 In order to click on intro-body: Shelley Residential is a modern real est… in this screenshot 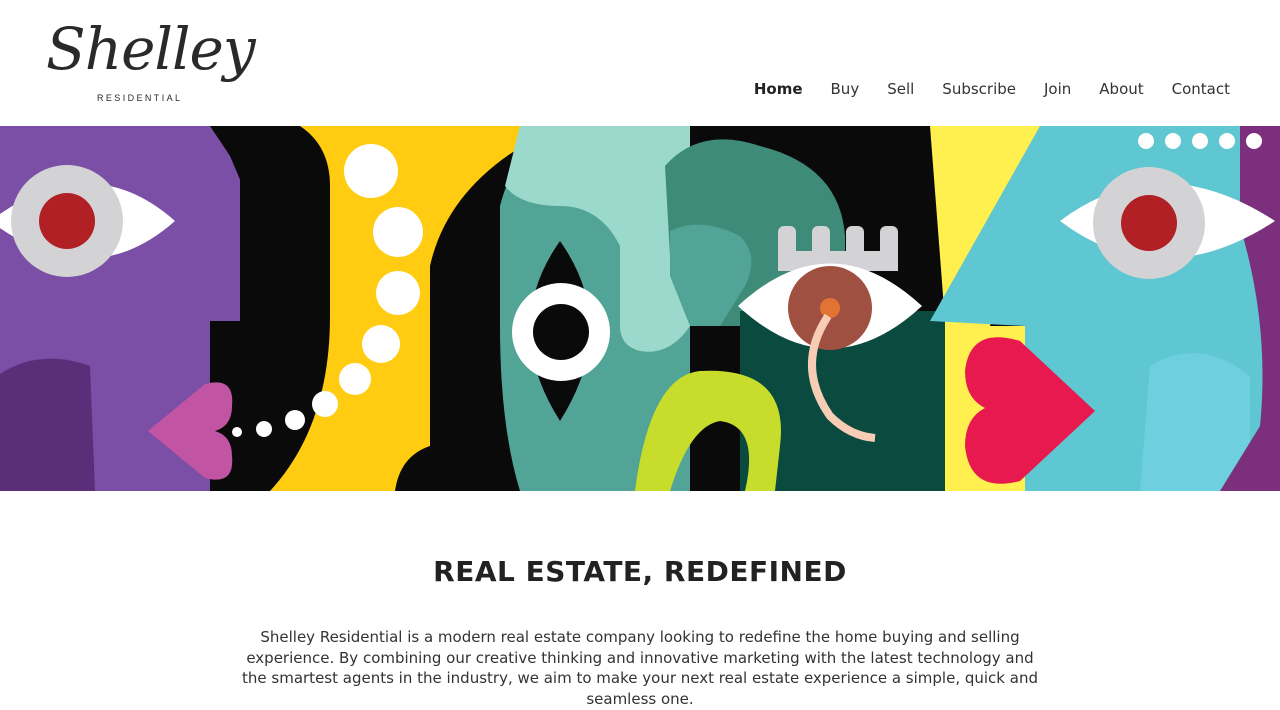, I will do `click(640, 668)`.